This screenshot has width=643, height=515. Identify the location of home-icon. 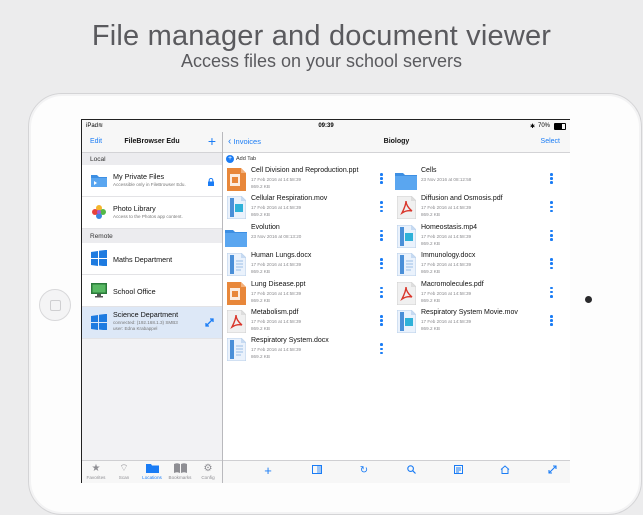
(505, 471).